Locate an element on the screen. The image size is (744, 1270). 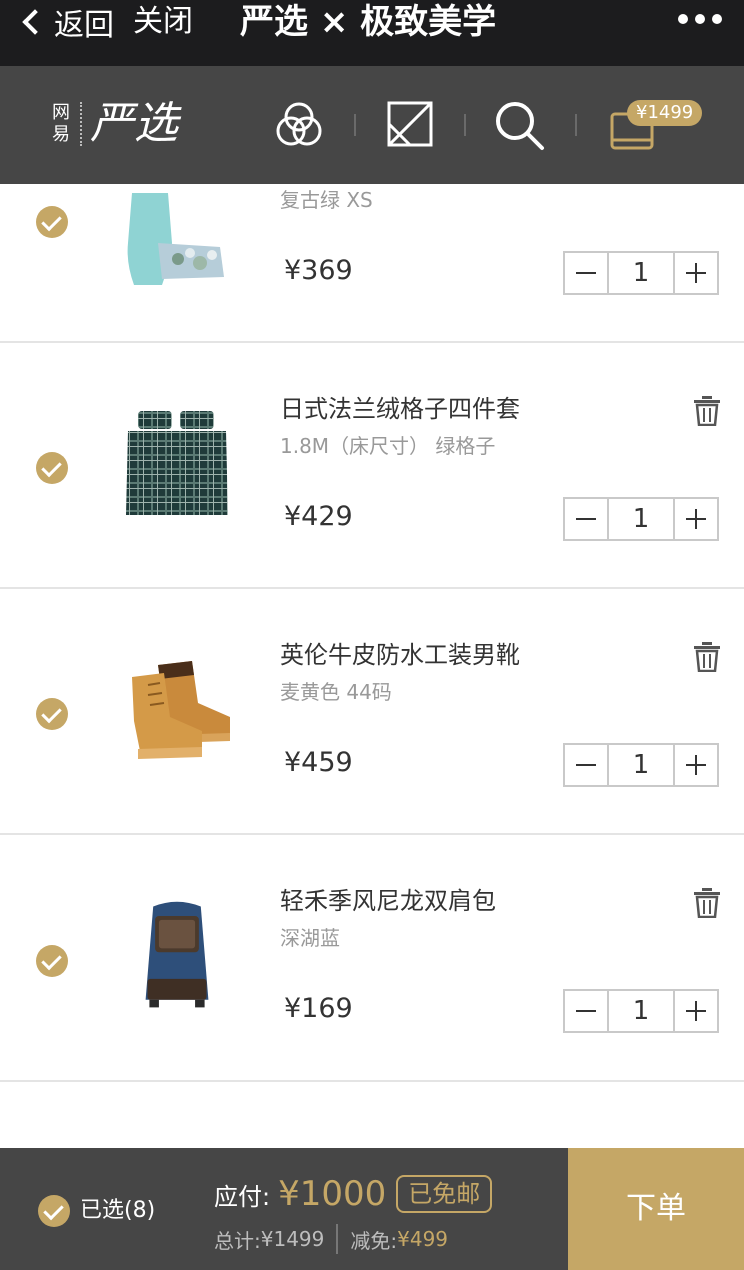
free-shipping-badge: 已免邮 is located at coordinates (444, 1194).